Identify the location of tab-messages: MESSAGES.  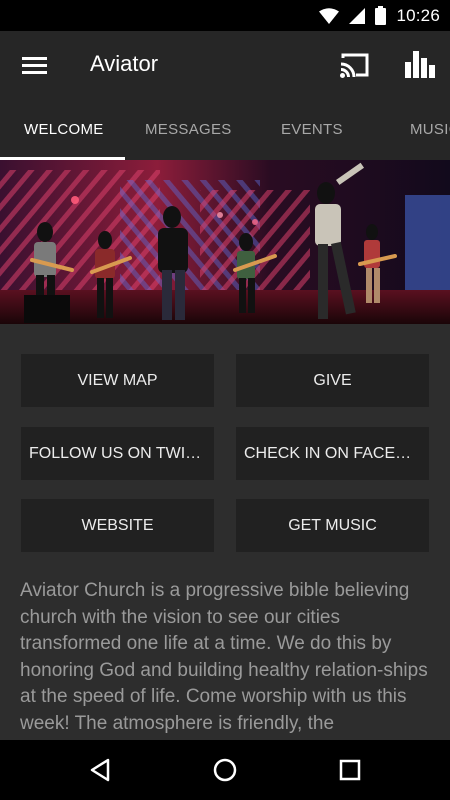
(188, 129).